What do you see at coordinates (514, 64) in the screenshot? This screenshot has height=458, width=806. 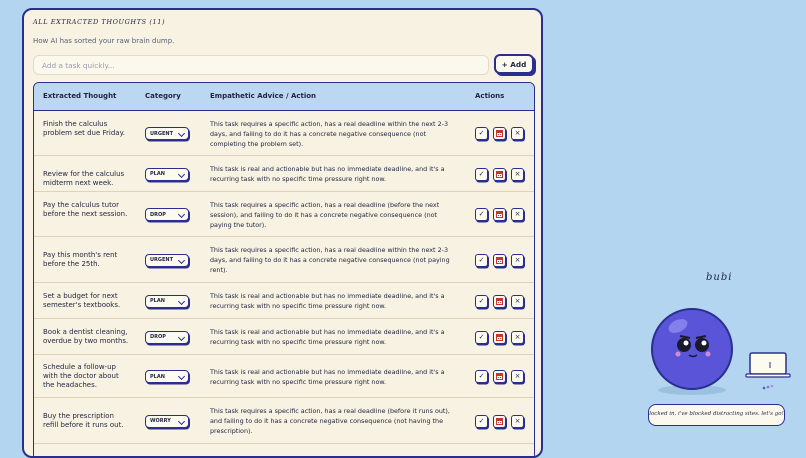 I see `add-task-button: + Add` at bounding box center [514, 64].